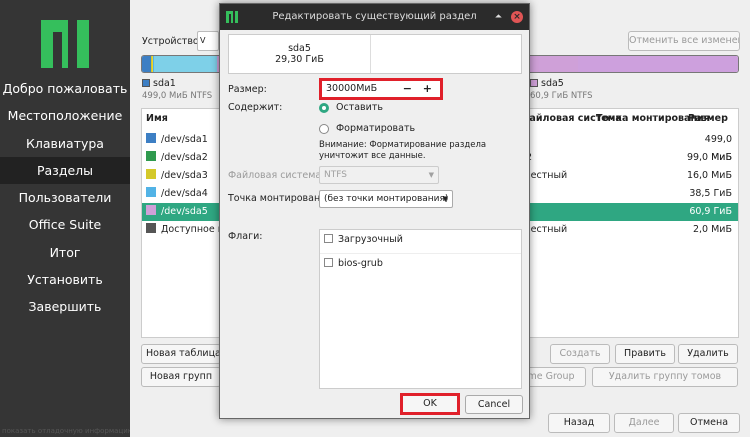 This screenshot has height=437, width=750. Describe the element at coordinates (420, 253) in the screenshot. I see `divider` at that location.